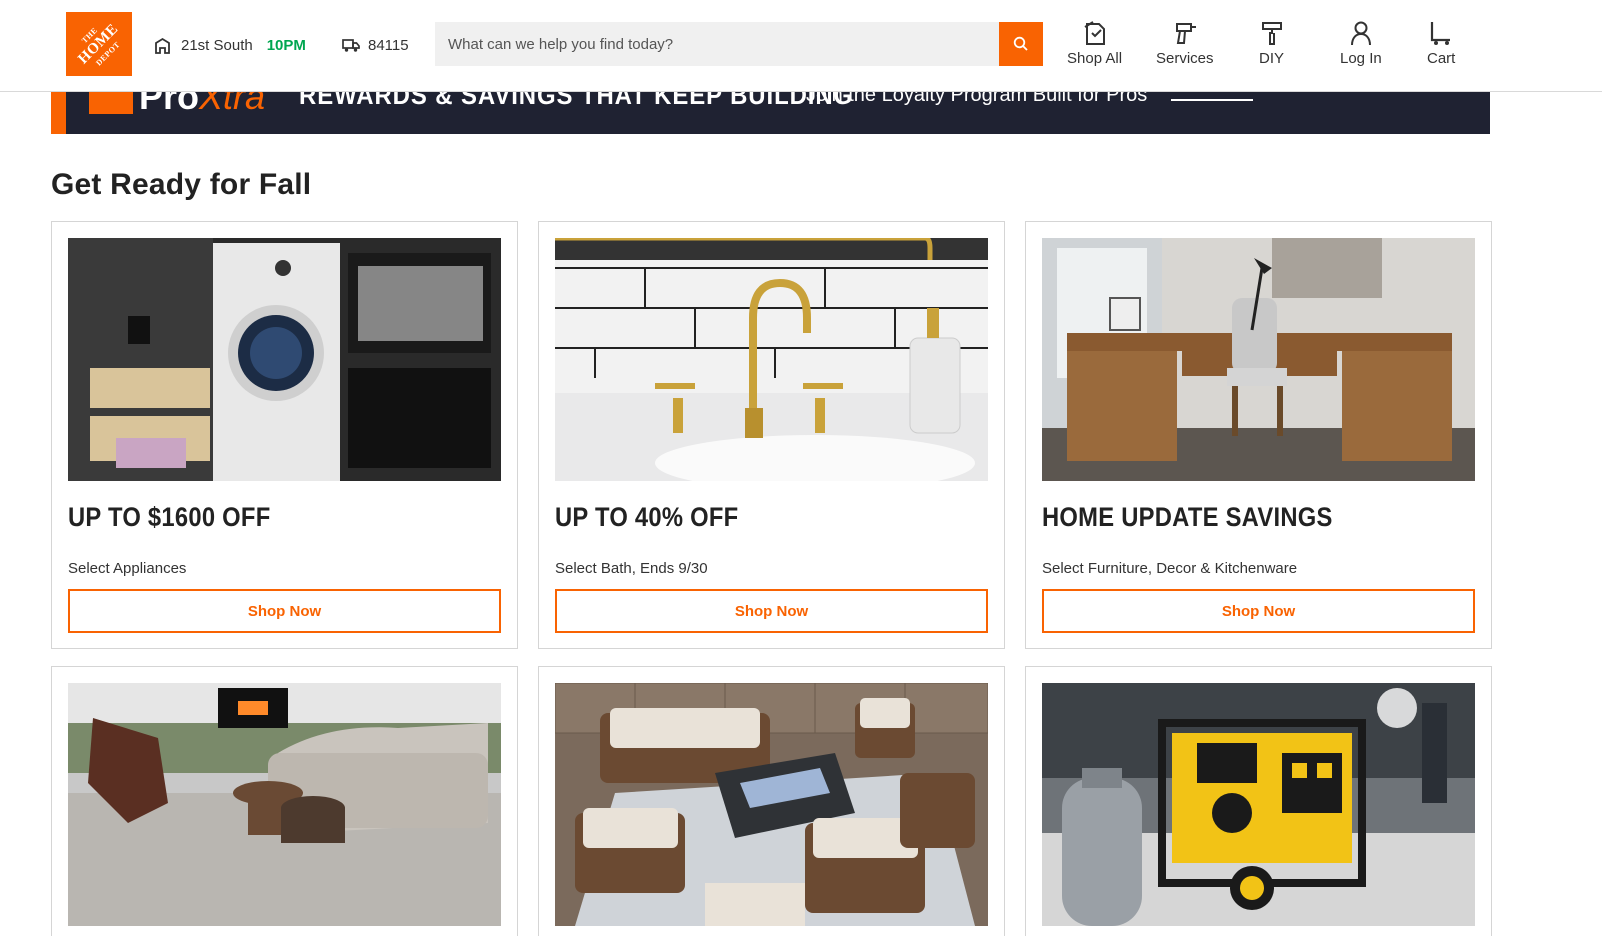  I want to click on card-title: UP TO 40% OFF, so click(647, 517).